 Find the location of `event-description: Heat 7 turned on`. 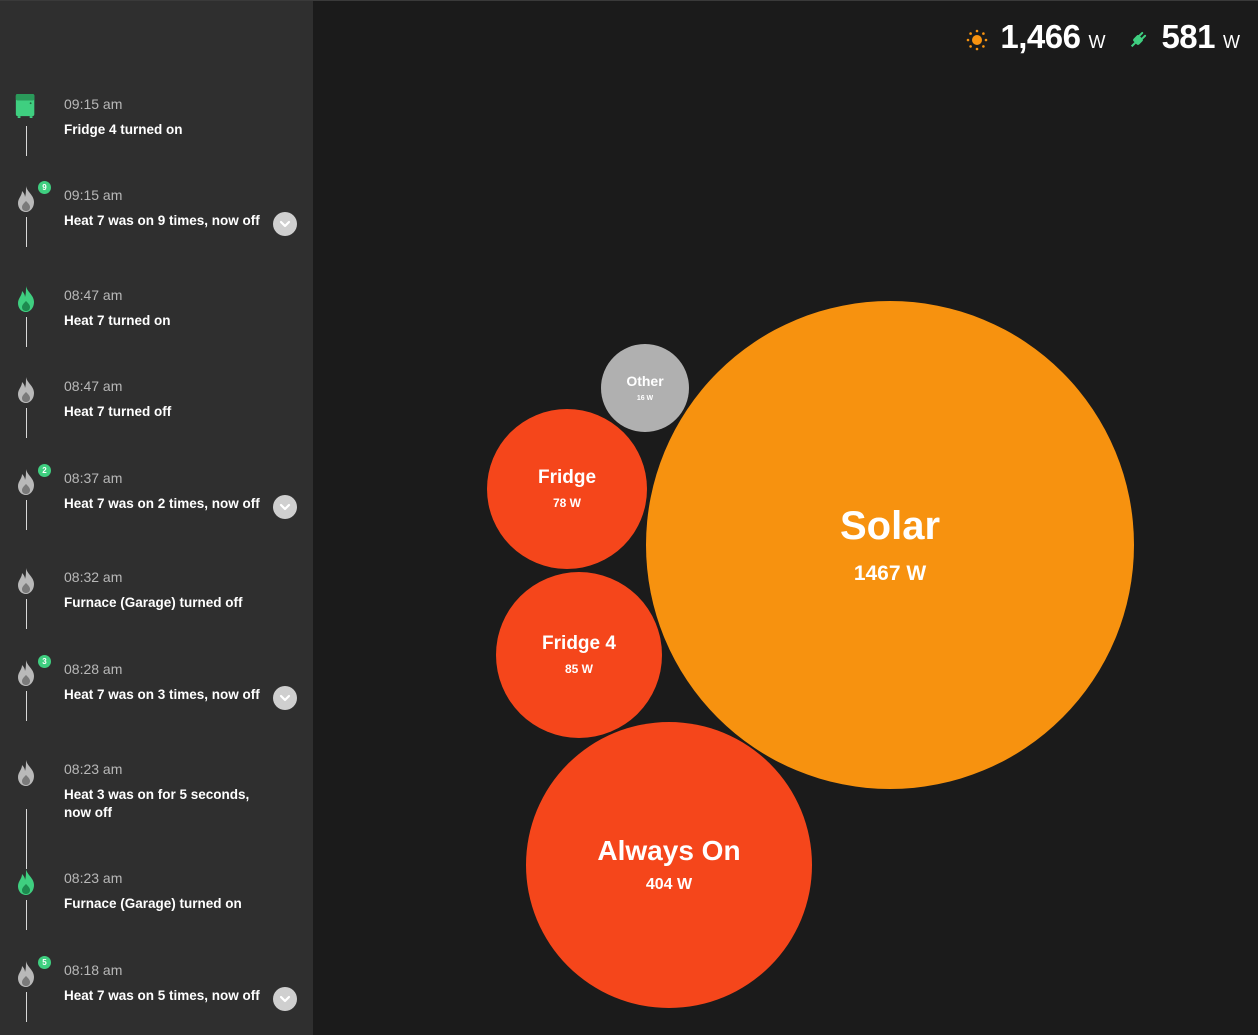

event-description: Heat 7 turned on is located at coordinates (117, 320).